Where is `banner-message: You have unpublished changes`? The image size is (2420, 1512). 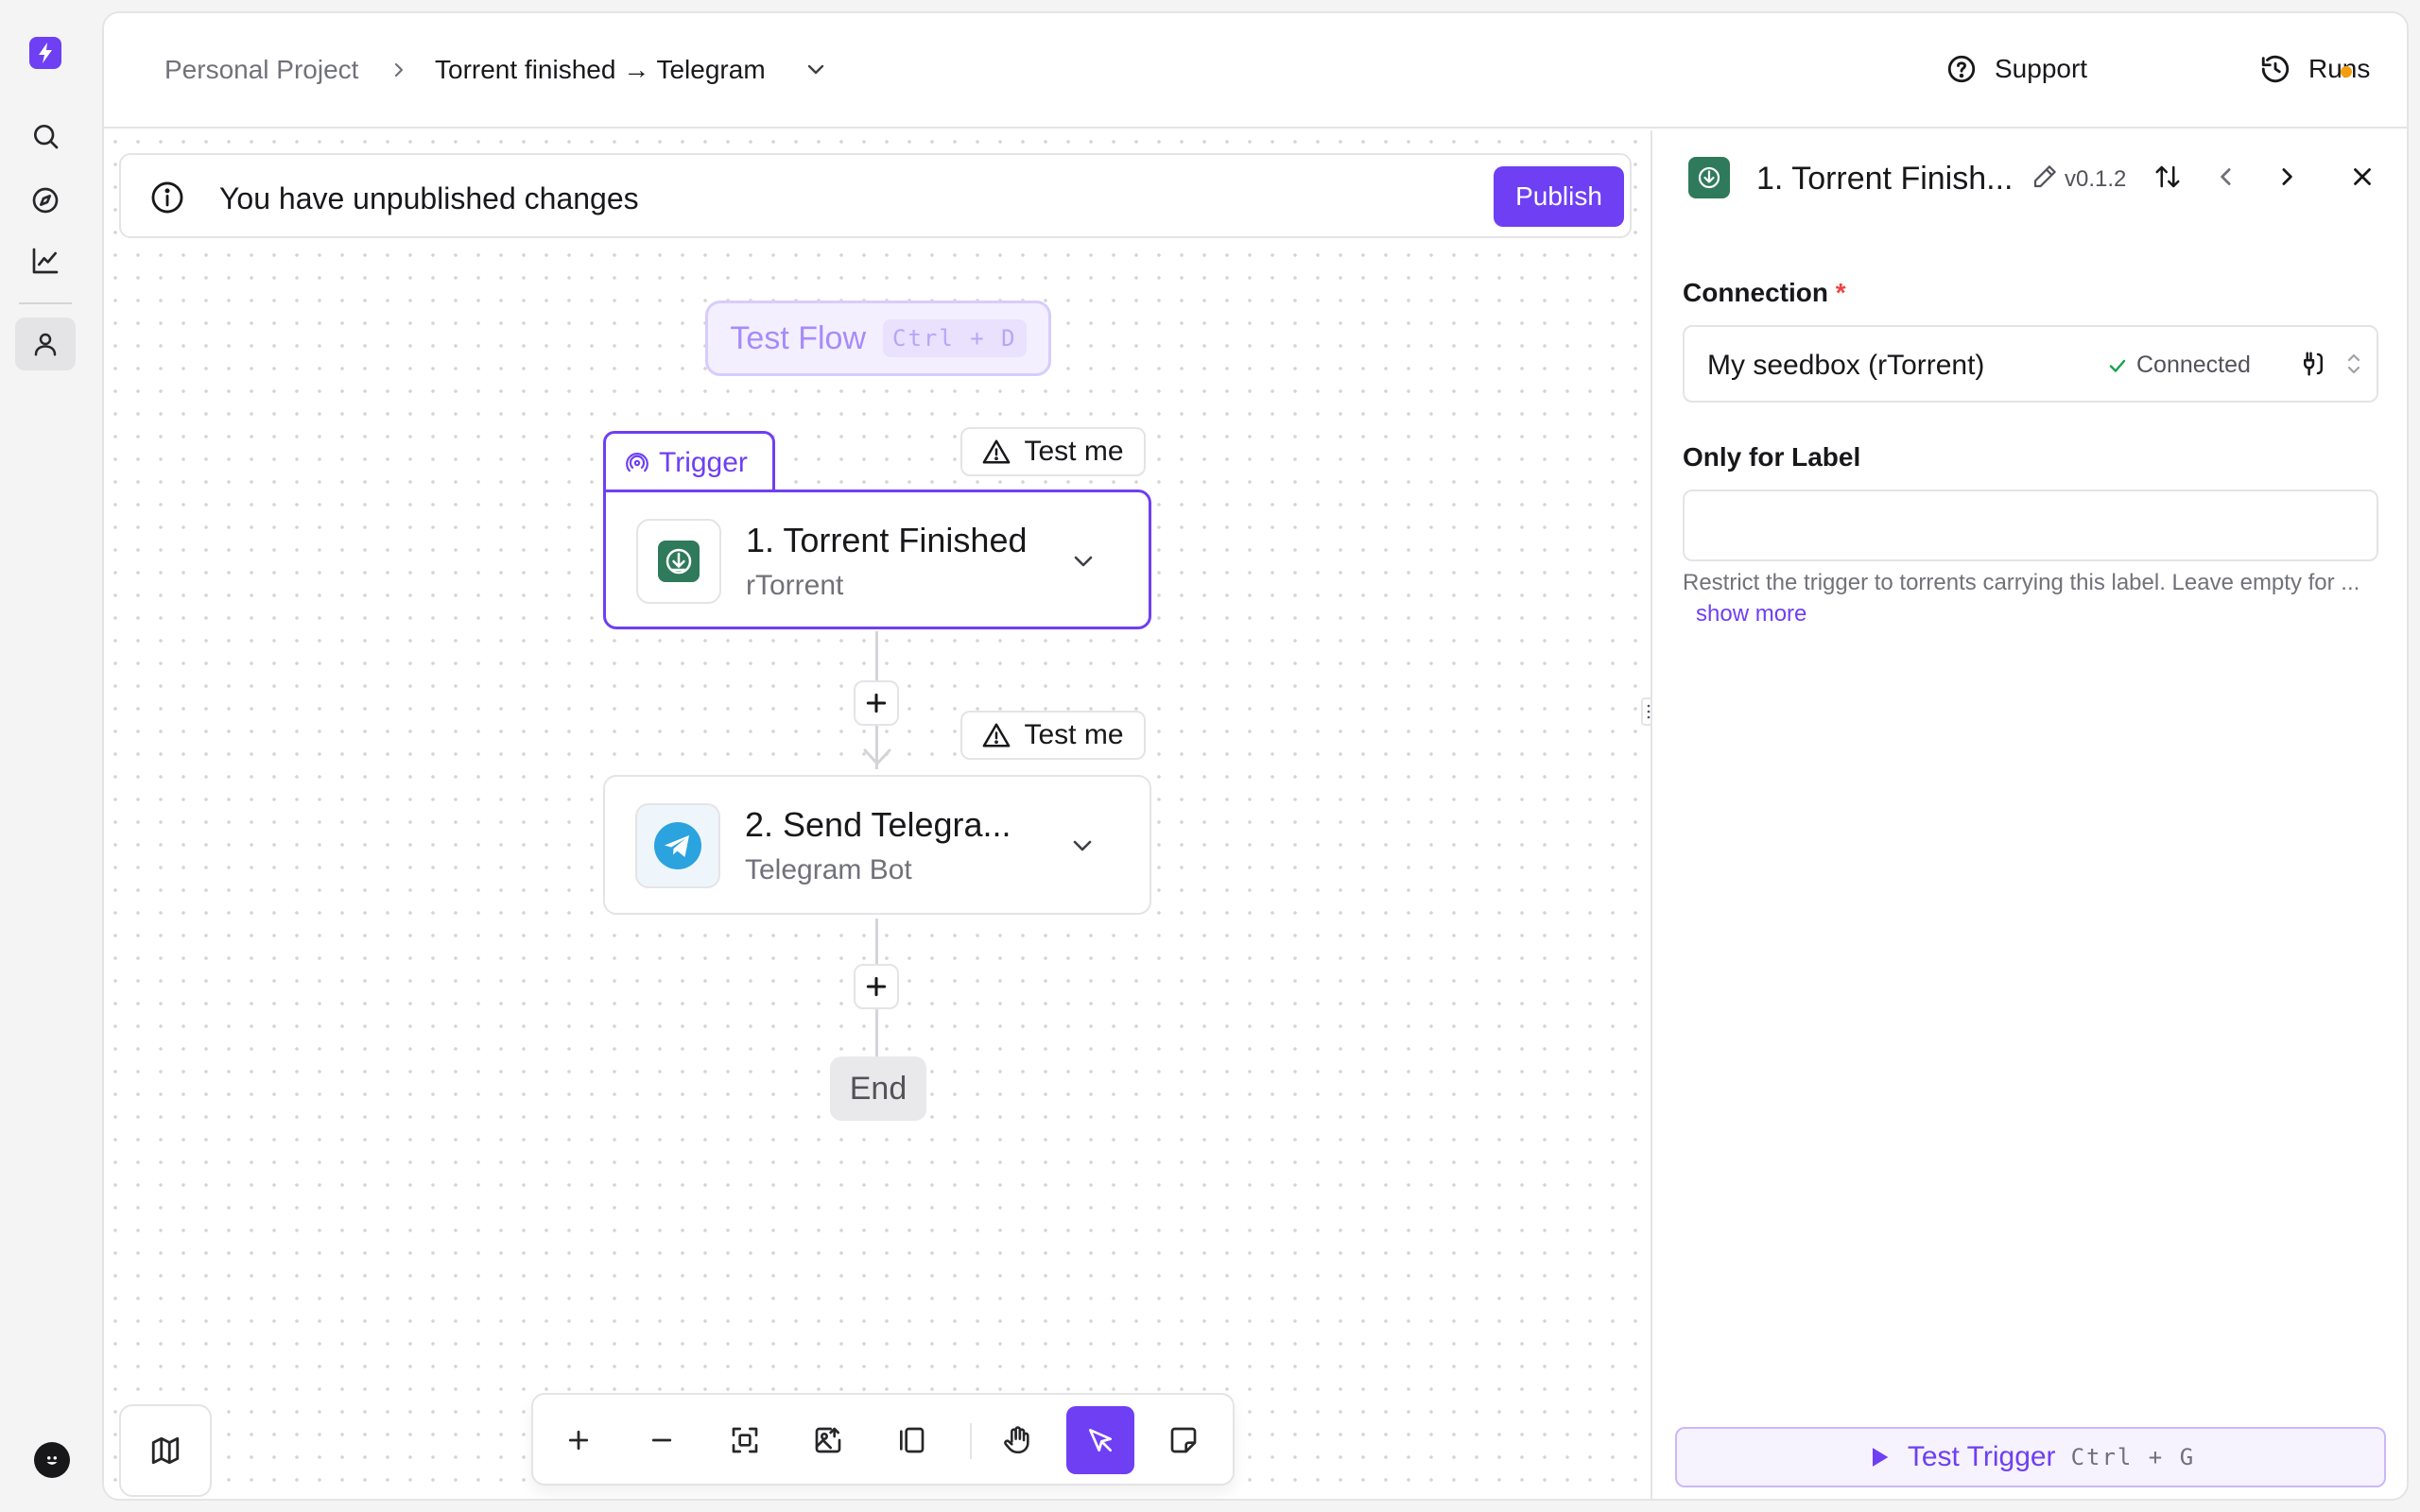 banner-message: You have unpublished changes is located at coordinates (429, 198).